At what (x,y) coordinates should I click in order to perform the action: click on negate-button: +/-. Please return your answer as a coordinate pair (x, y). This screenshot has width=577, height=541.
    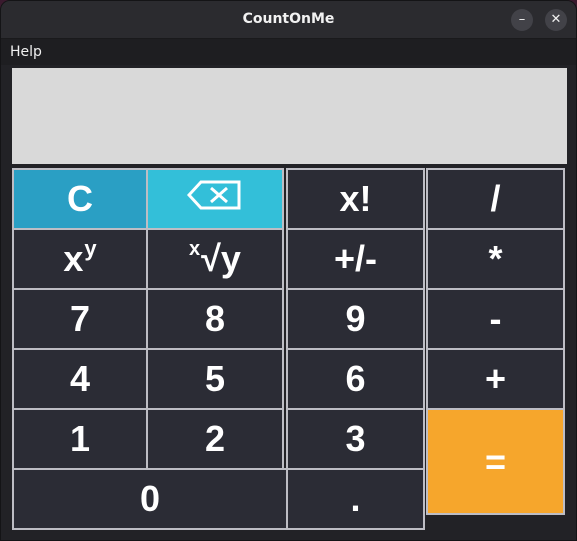
    Looking at the image, I should click on (355, 259).